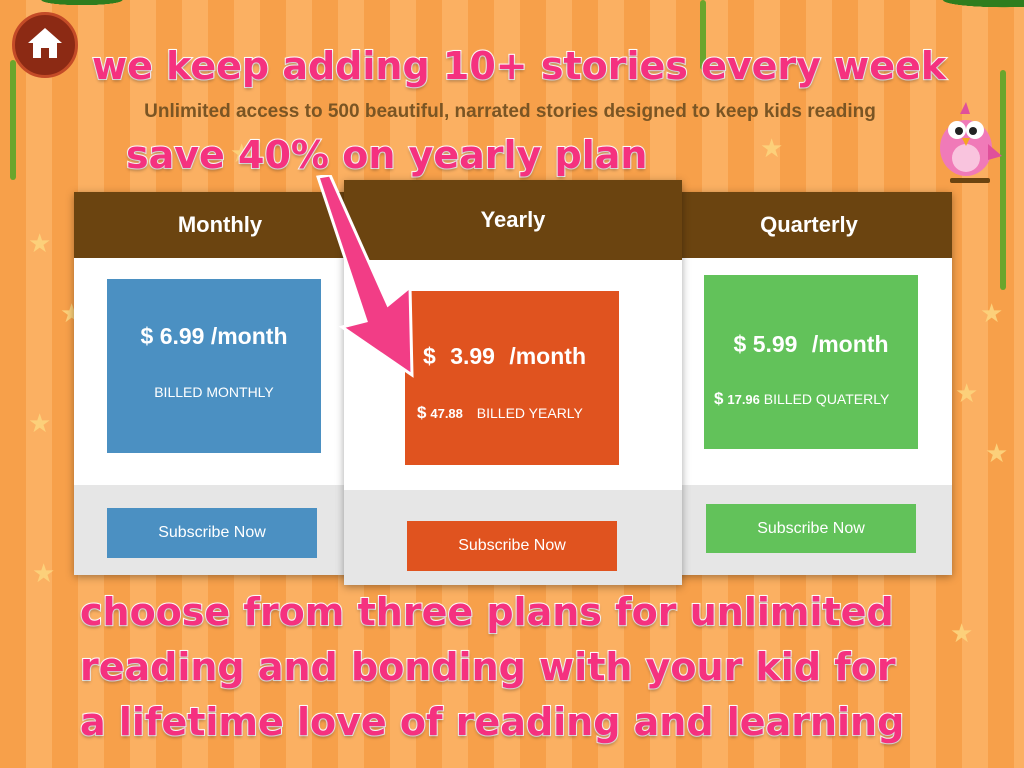 The width and height of the screenshot is (1024, 768). Describe the element at coordinates (487, 612) in the screenshot. I see `promo-line: choose from three plans for unlimited` at that location.